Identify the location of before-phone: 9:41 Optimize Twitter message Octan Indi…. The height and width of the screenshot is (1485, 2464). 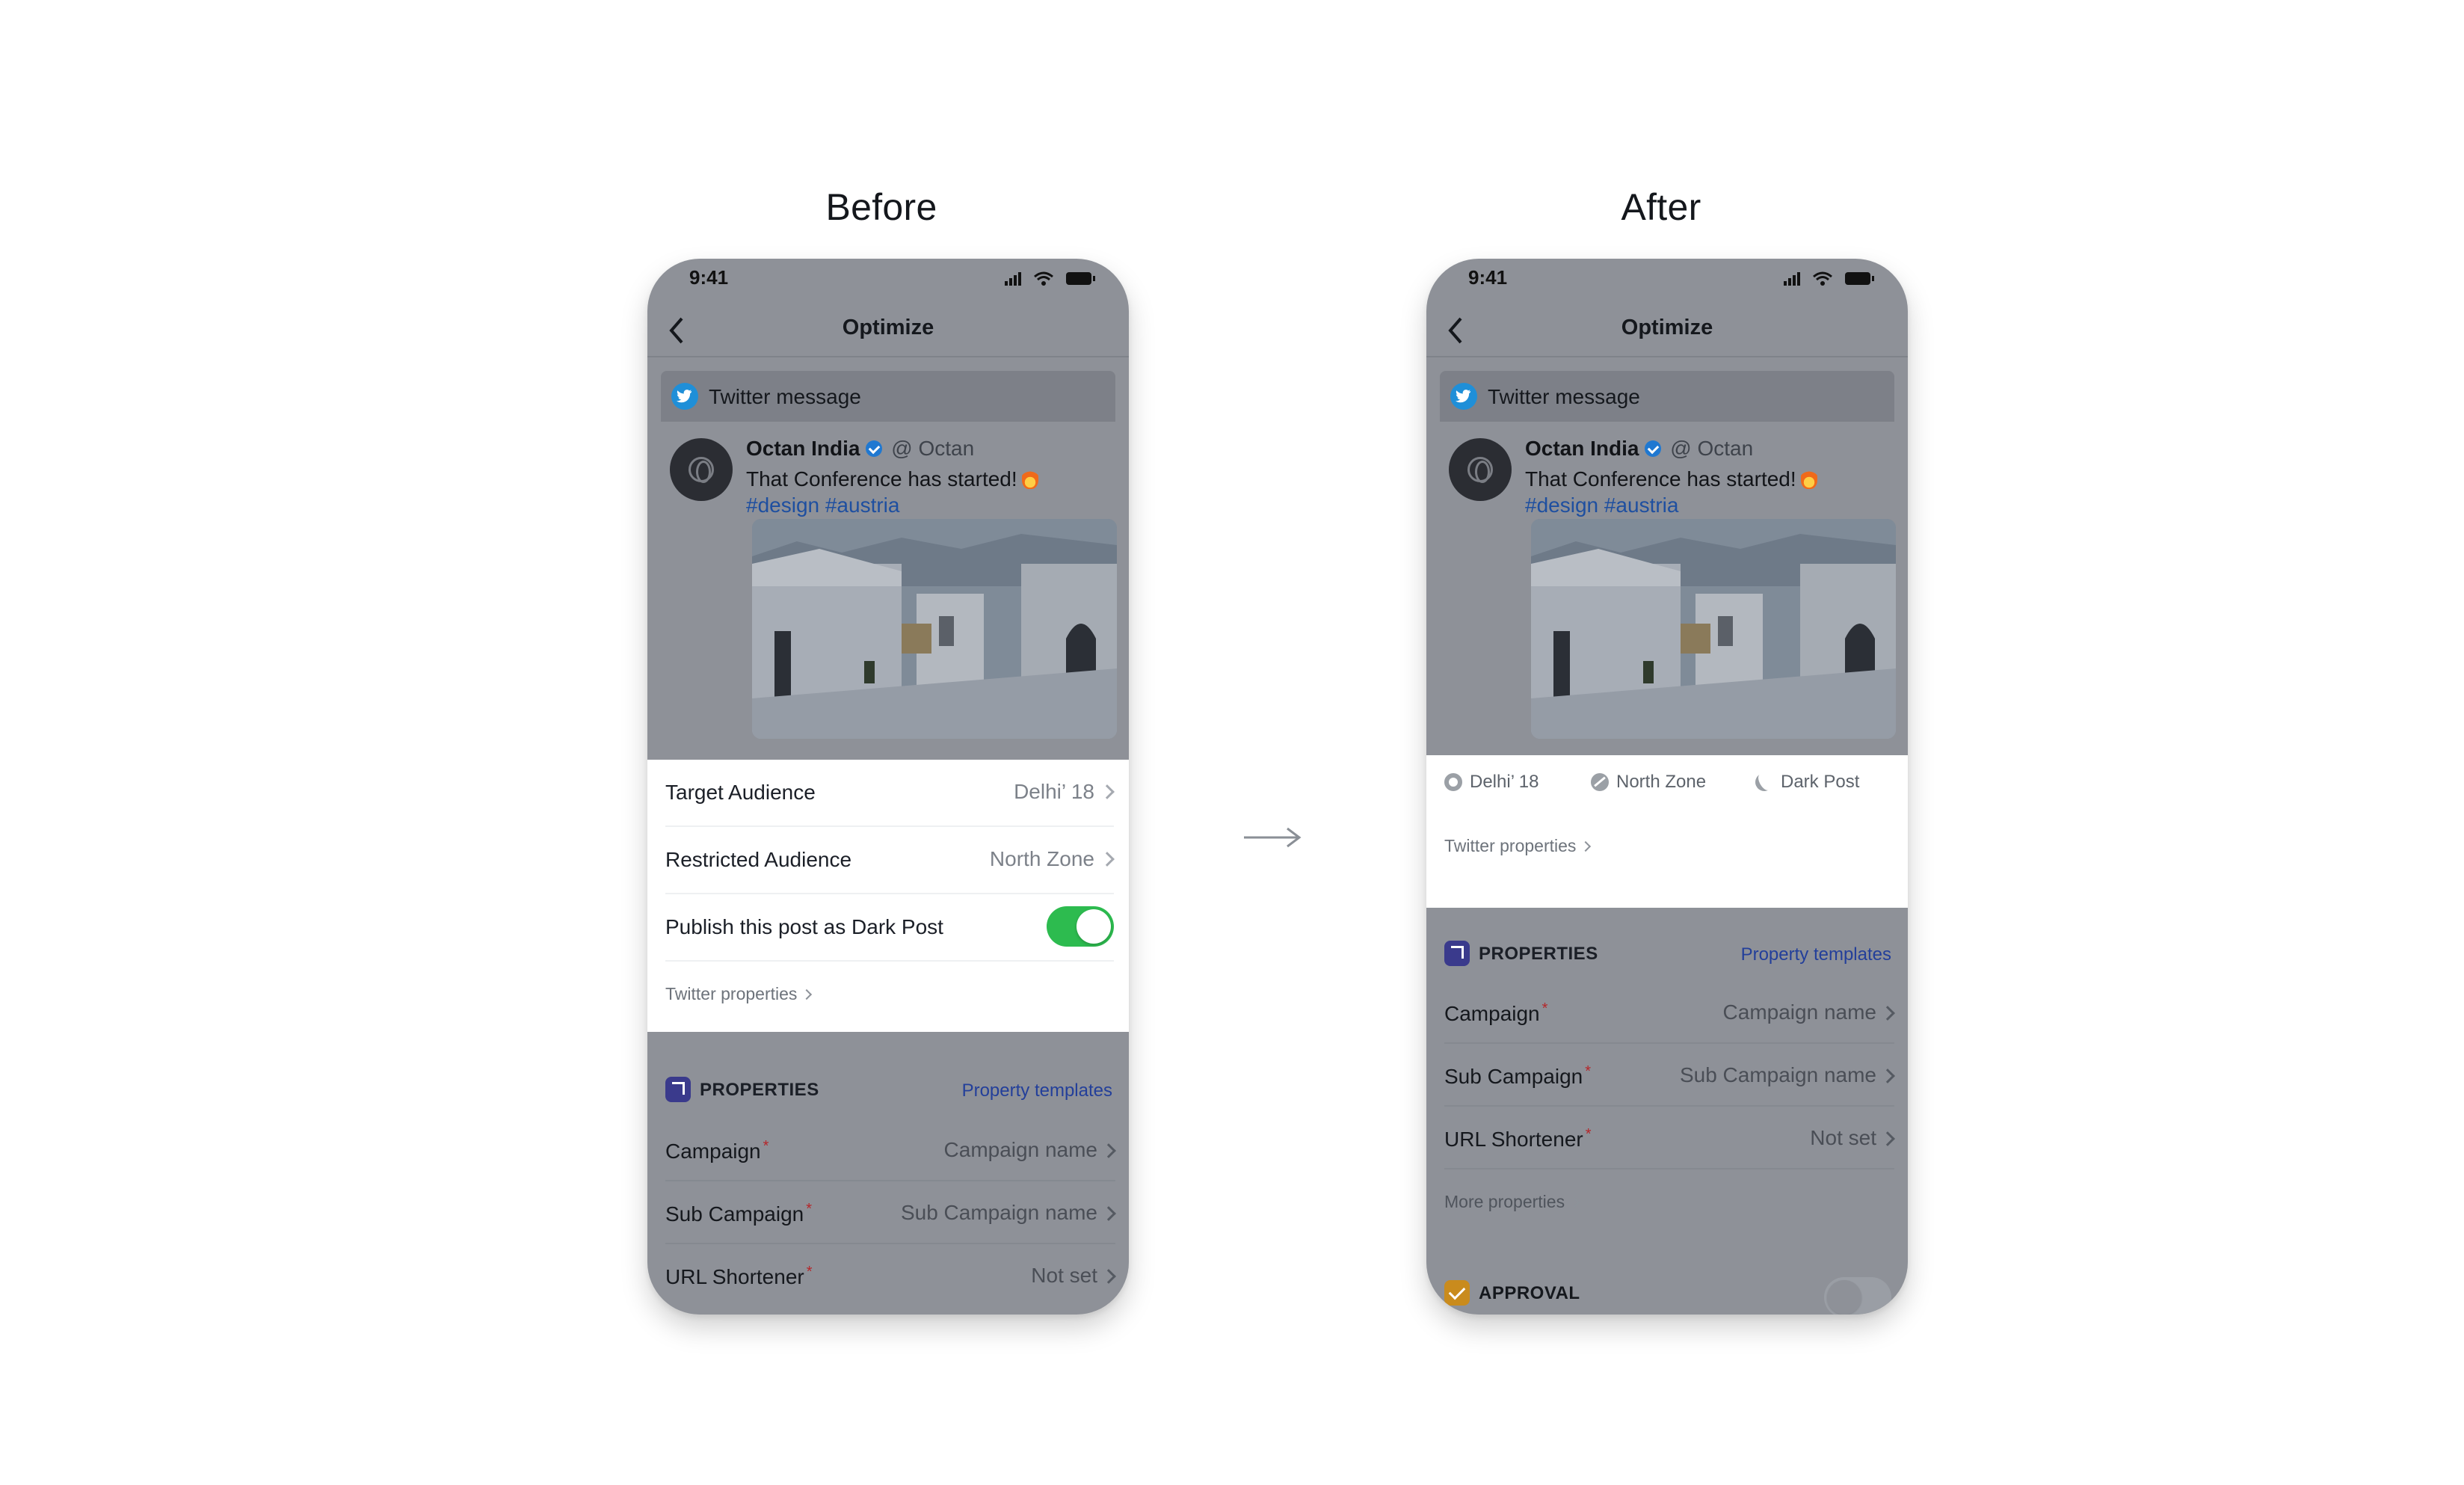
(888, 787).